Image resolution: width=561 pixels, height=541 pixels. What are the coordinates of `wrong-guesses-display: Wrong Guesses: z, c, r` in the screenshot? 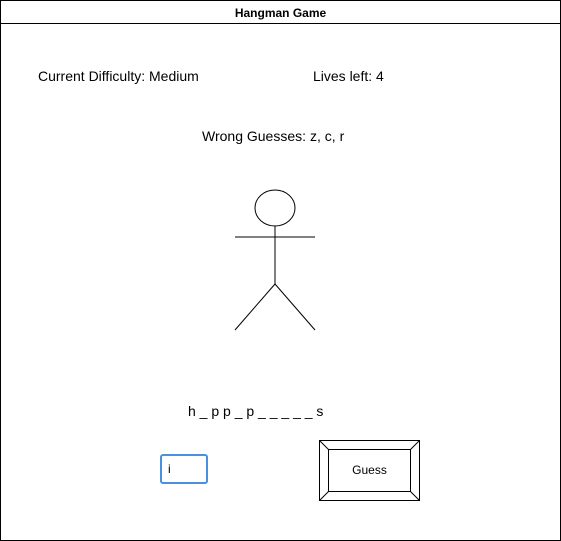 It's located at (273, 136).